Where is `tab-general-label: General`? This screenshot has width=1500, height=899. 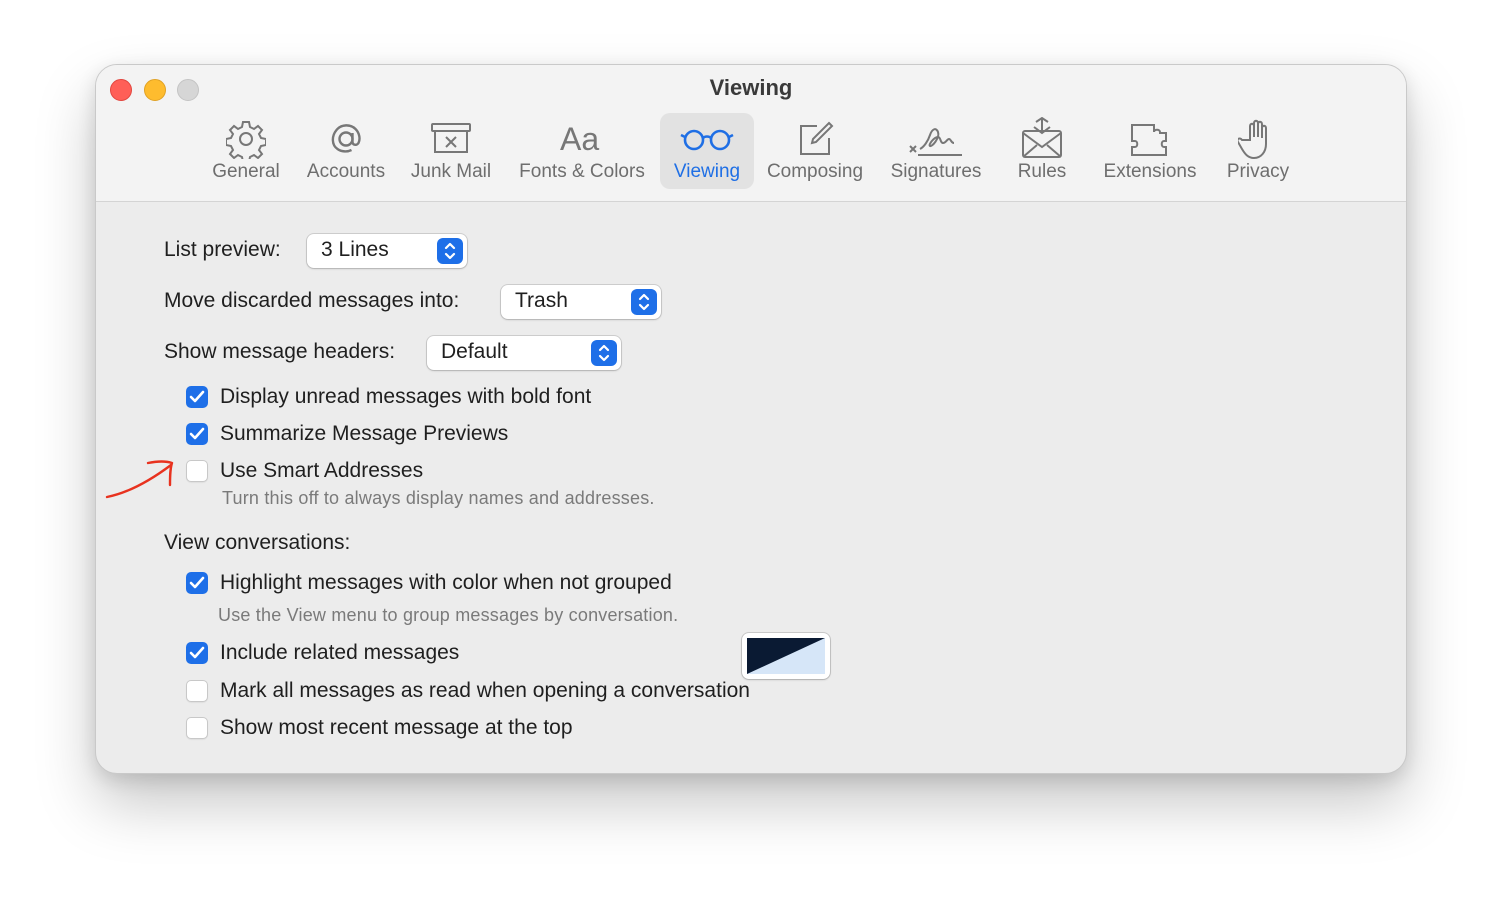
tab-general-label: General is located at coordinates (246, 171).